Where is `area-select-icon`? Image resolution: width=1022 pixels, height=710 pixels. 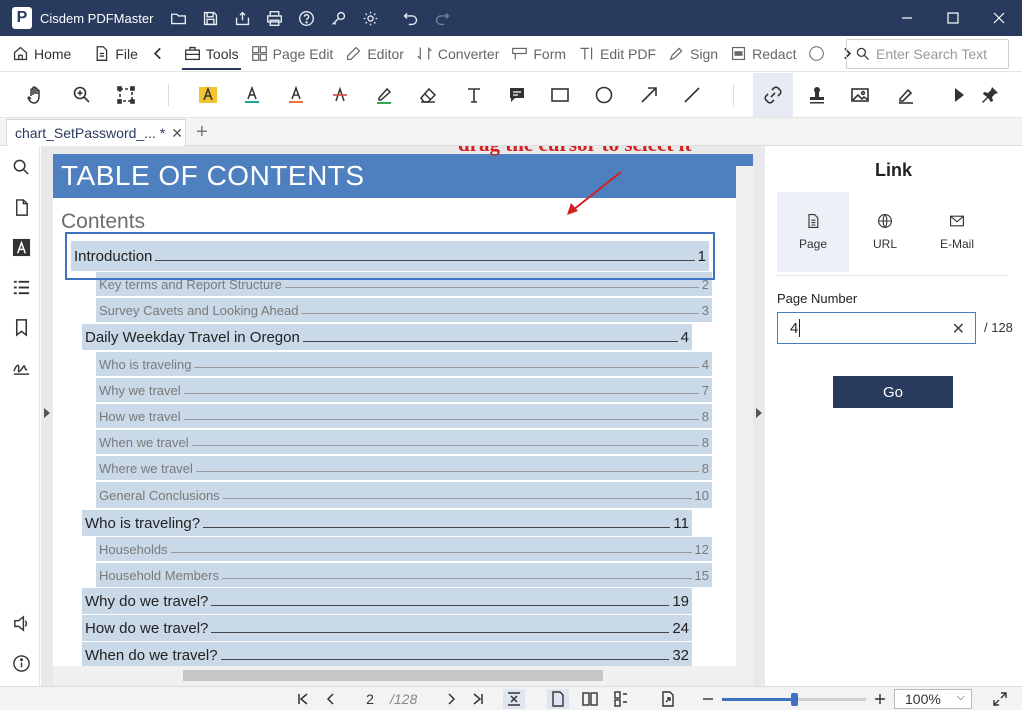 area-select-icon is located at coordinates (126, 95).